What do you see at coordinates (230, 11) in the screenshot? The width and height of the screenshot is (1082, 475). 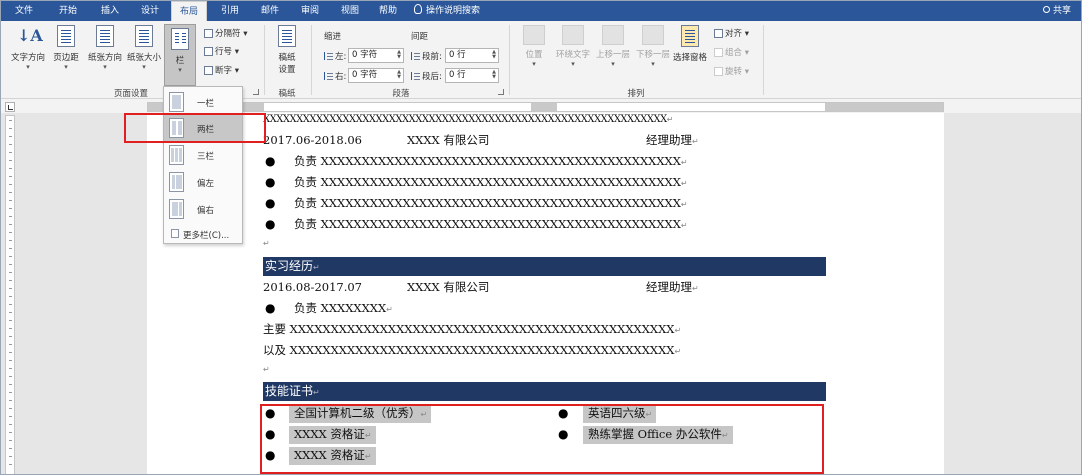 I see `tab-references: 引用` at bounding box center [230, 11].